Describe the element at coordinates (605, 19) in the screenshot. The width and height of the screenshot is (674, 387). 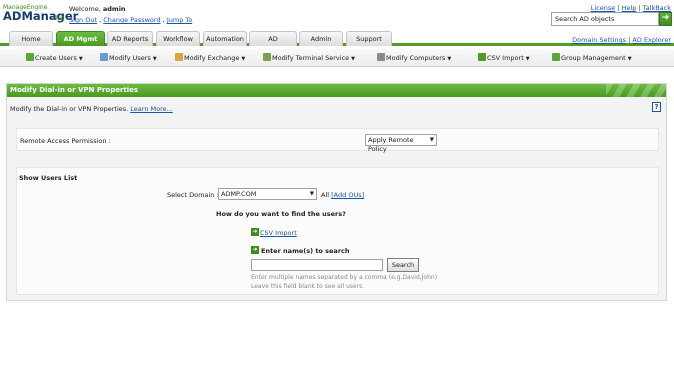
I see `search-ad-objects-input: Search AD objects` at that location.